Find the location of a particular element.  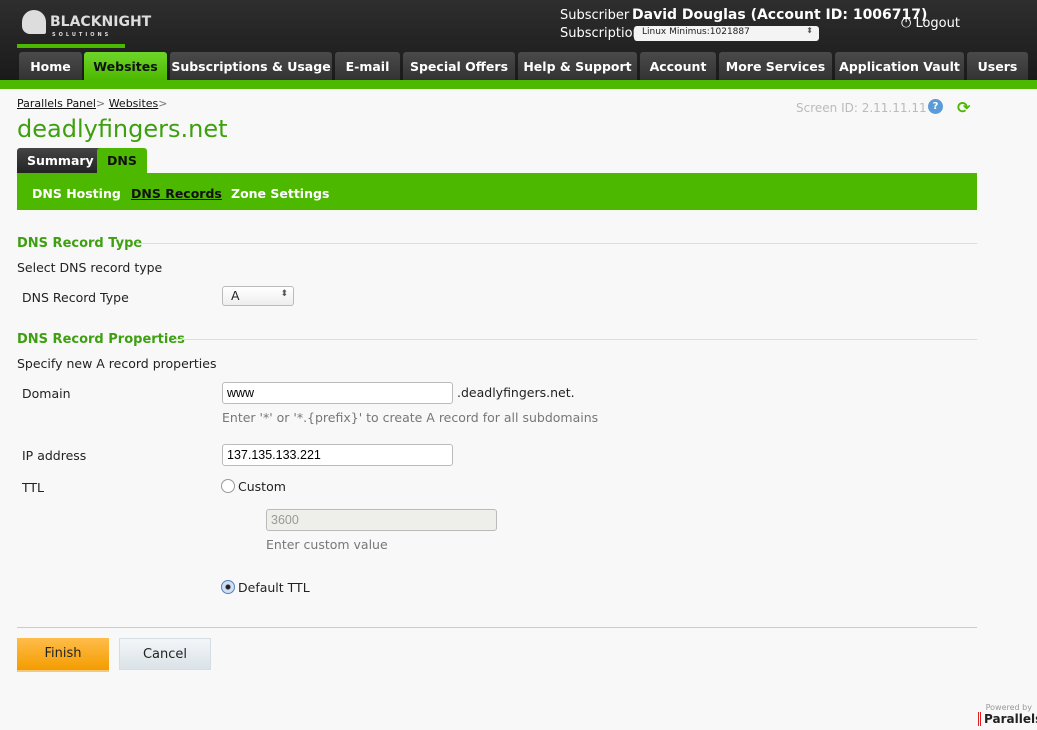

power-icon: ⏻ is located at coordinates (906, 23).